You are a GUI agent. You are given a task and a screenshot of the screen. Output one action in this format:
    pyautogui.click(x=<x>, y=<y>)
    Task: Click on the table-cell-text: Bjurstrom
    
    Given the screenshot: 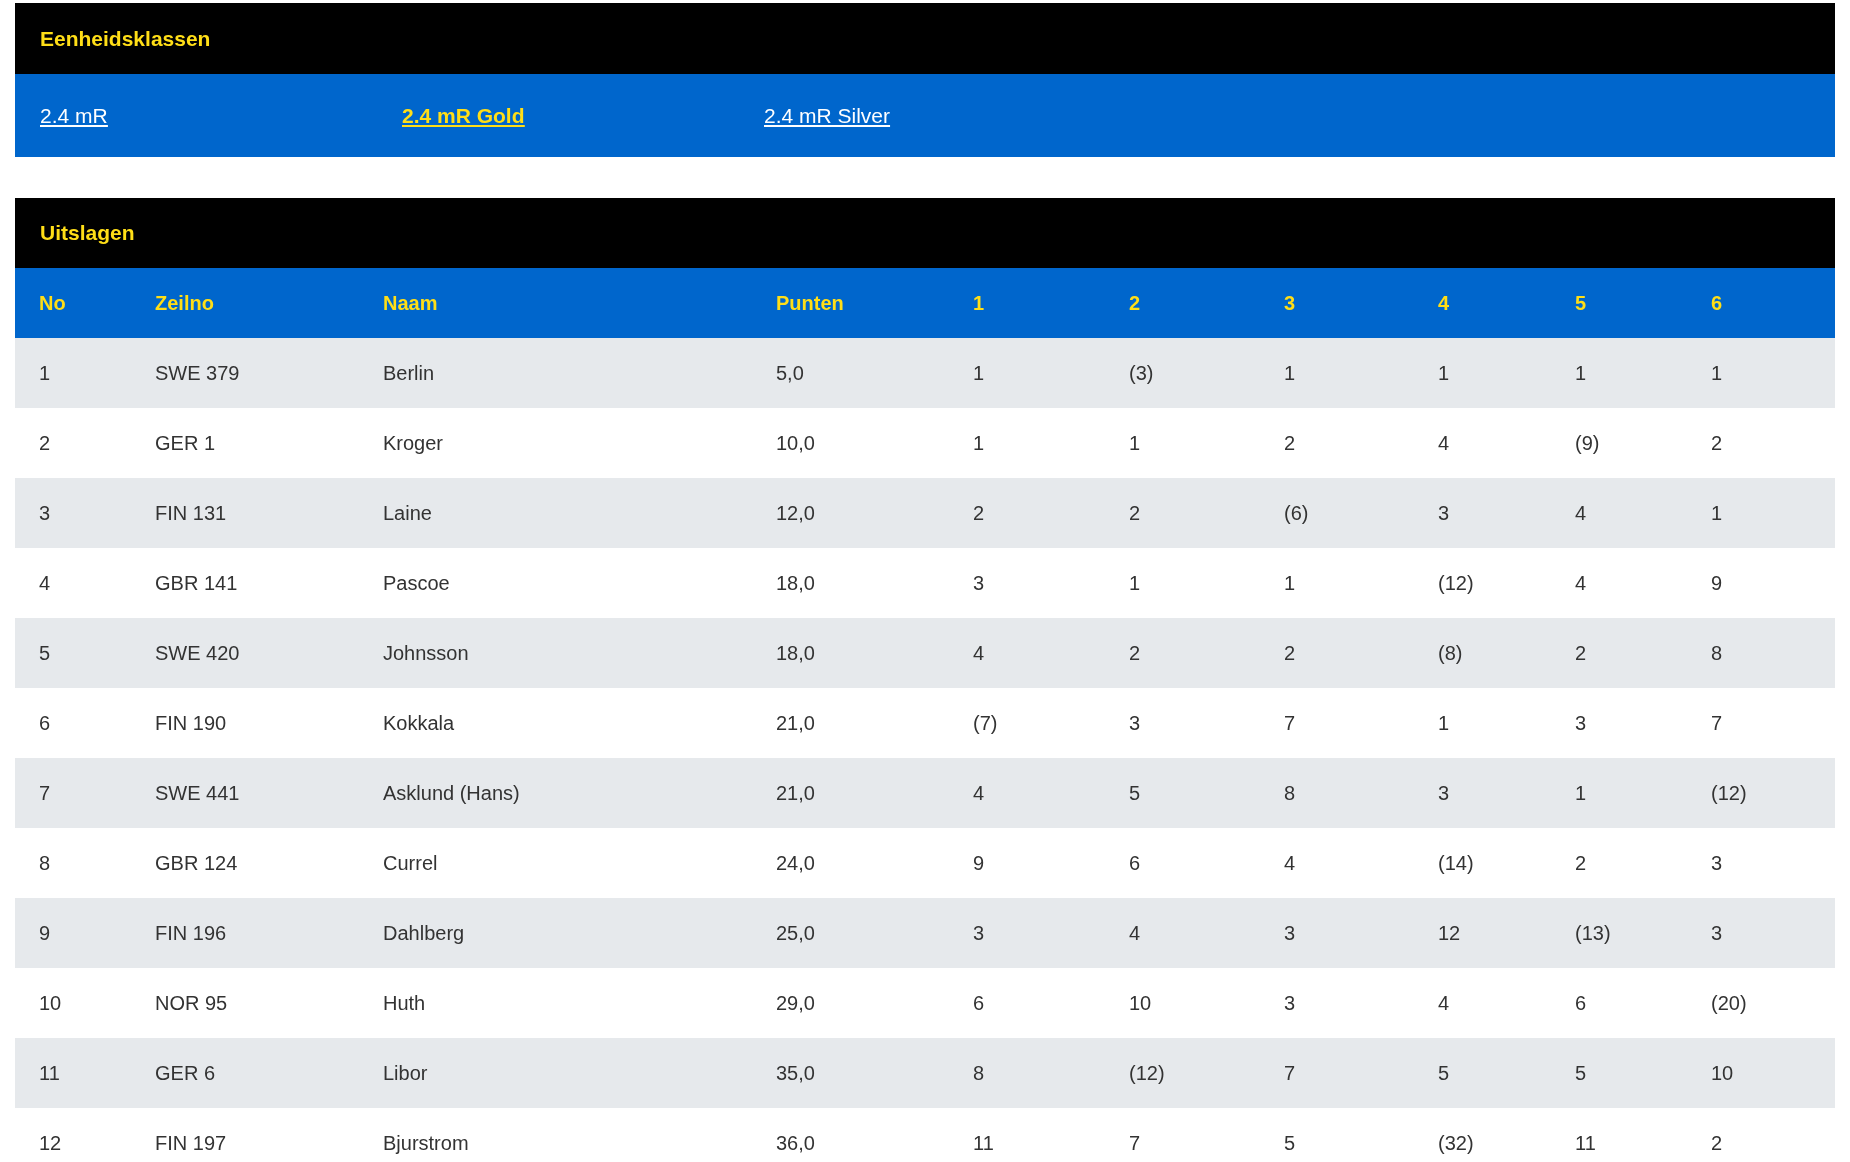 What is the action you would take?
    pyautogui.click(x=426, y=1143)
    